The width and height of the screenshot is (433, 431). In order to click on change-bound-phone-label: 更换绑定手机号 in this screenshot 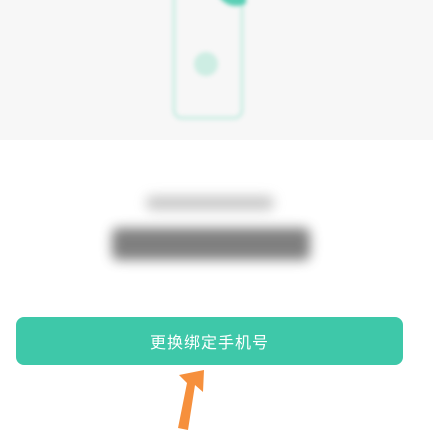, I will do `click(209, 342)`.